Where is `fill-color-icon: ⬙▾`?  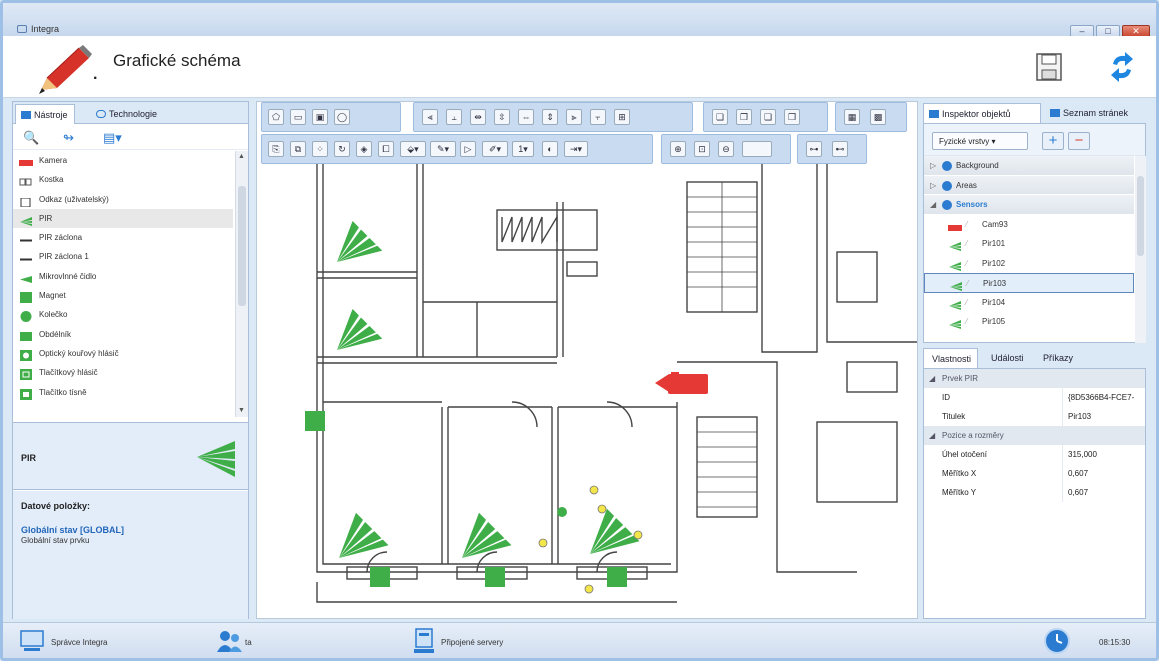
fill-color-icon: ⬙▾ is located at coordinates (413, 149).